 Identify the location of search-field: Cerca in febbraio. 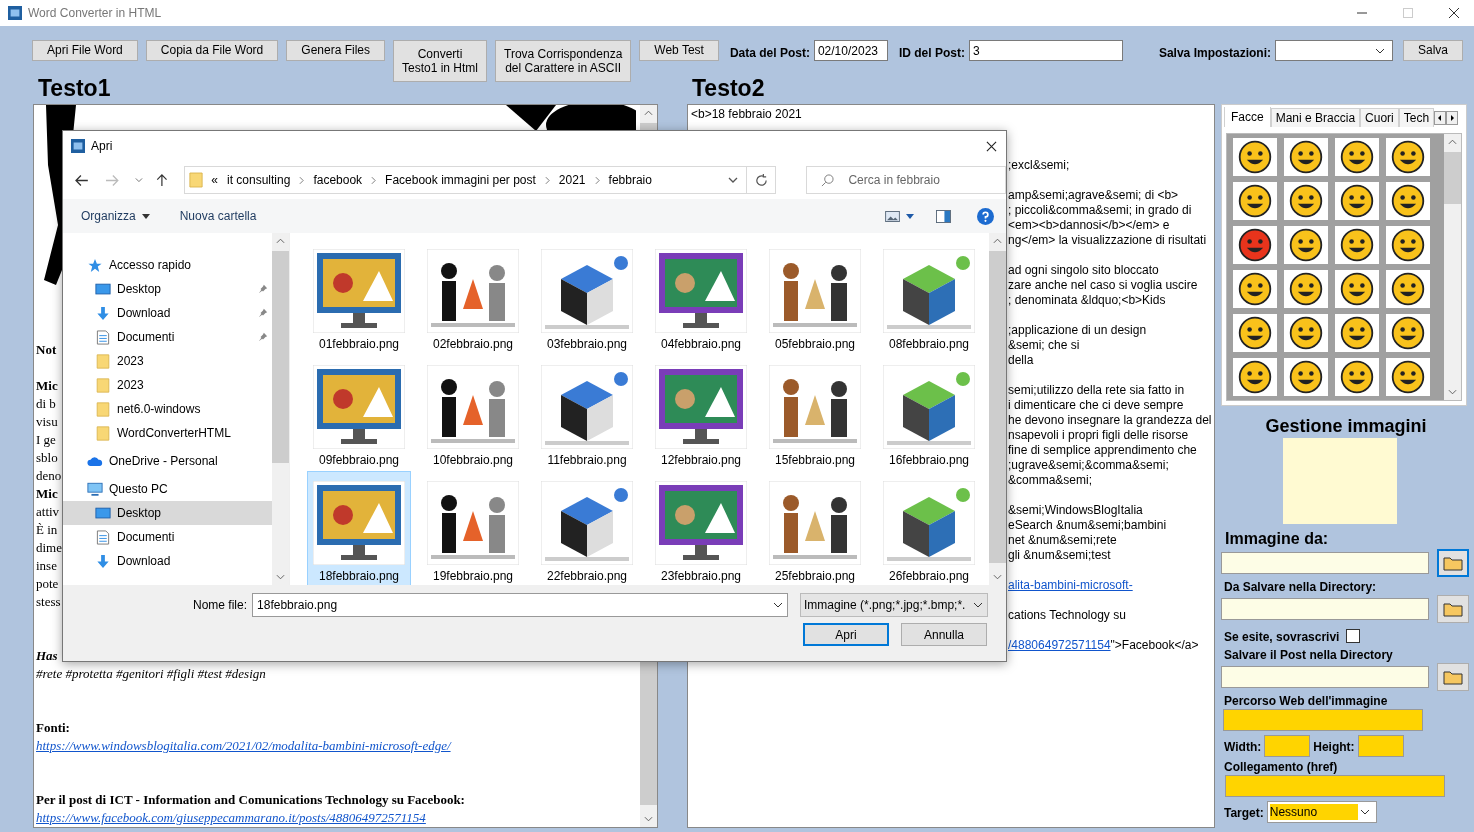
(906, 180).